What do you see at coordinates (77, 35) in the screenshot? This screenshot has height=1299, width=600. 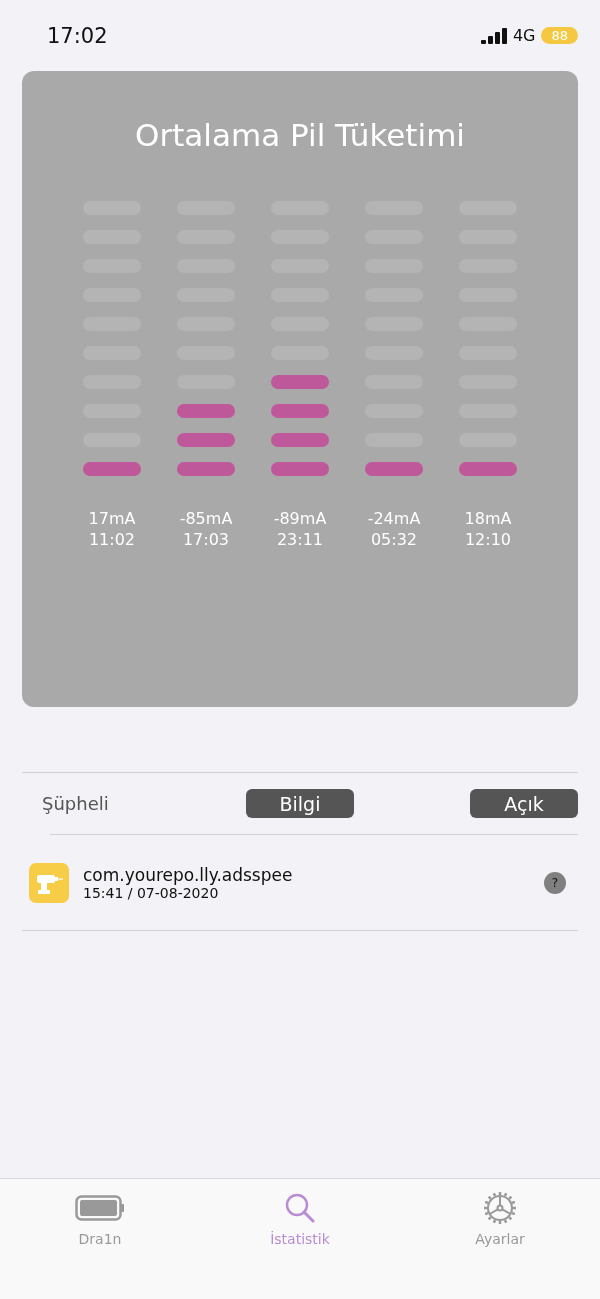 I see `status-time: 17:02` at bounding box center [77, 35].